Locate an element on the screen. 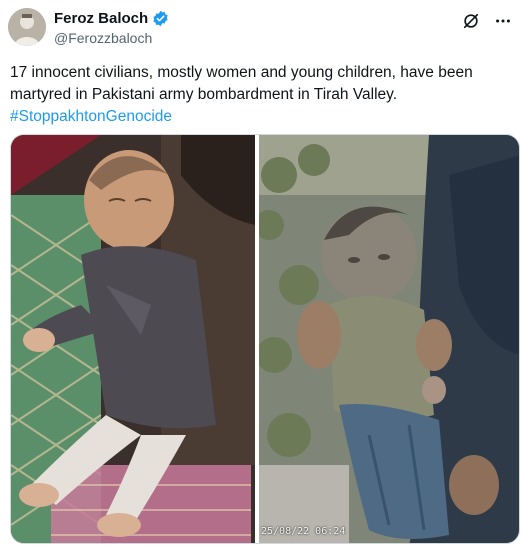 The image size is (522, 547). author-display-name: Feroz Baloch is located at coordinates (101, 18).